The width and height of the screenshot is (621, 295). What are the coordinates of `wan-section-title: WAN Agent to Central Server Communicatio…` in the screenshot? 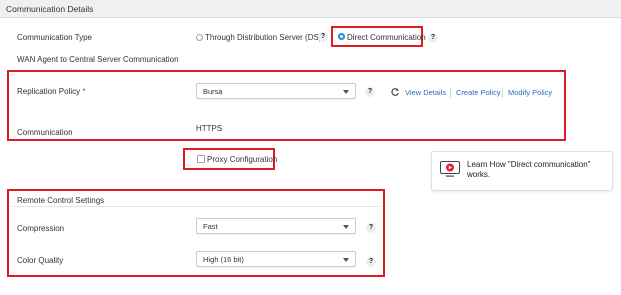 It's located at (98, 59).